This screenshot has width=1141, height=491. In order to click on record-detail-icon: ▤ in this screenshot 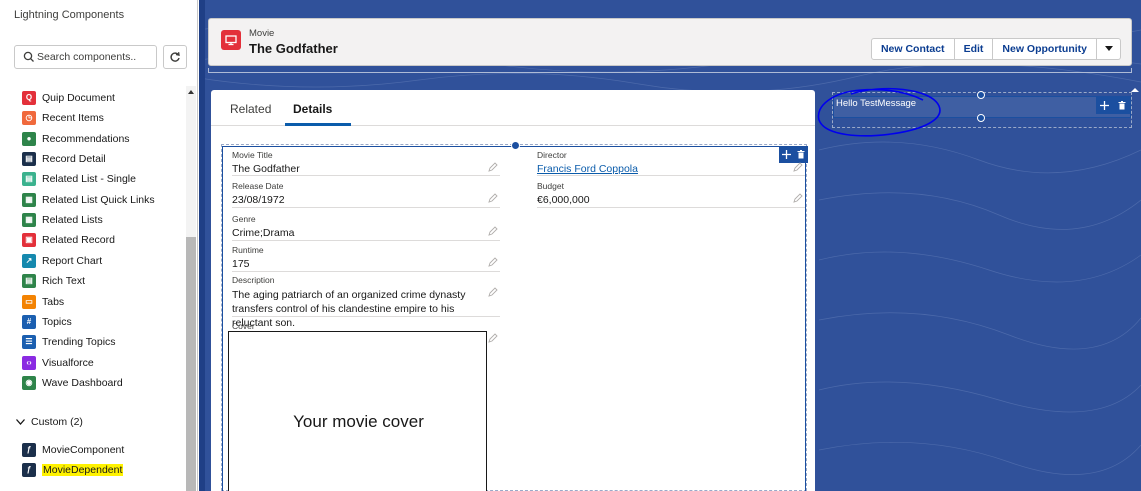, I will do `click(29, 159)`.